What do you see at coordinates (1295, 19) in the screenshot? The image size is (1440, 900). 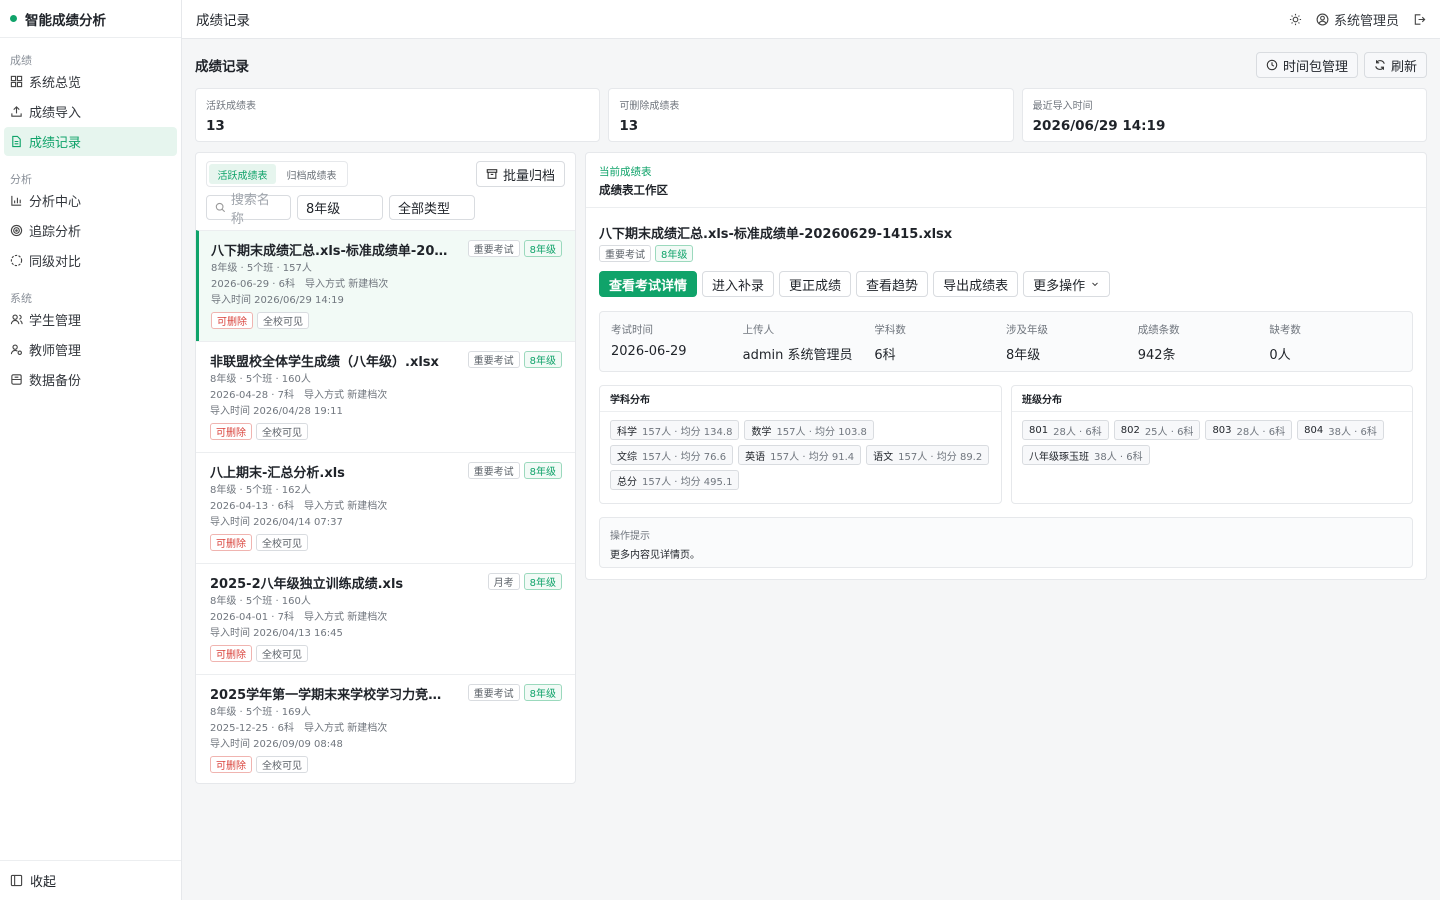 I see `theme-sun-icon` at bounding box center [1295, 19].